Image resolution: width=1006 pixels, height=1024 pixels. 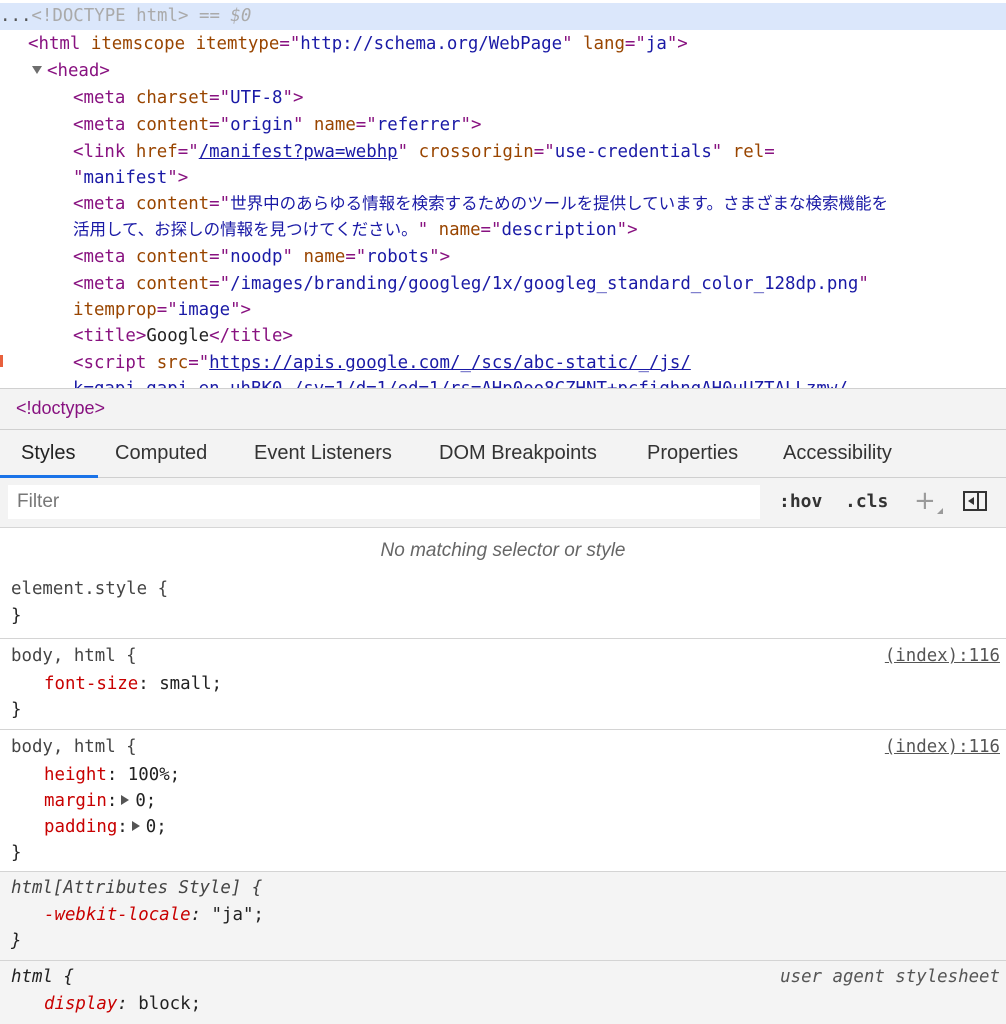 I want to click on styles-toolbar: :hov .cls +, so click(x=503, y=503).